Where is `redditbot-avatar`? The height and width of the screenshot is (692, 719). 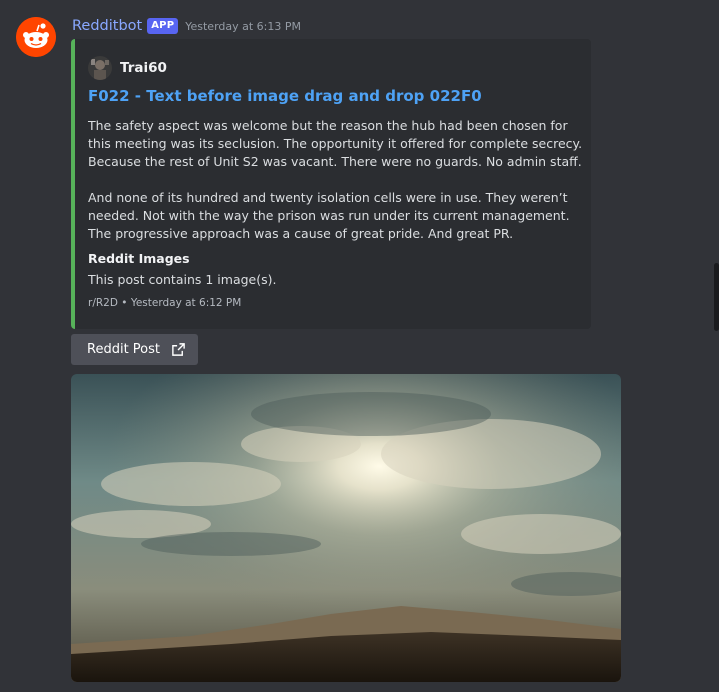 redditbot-avatar is located at coordinates (36, 37).